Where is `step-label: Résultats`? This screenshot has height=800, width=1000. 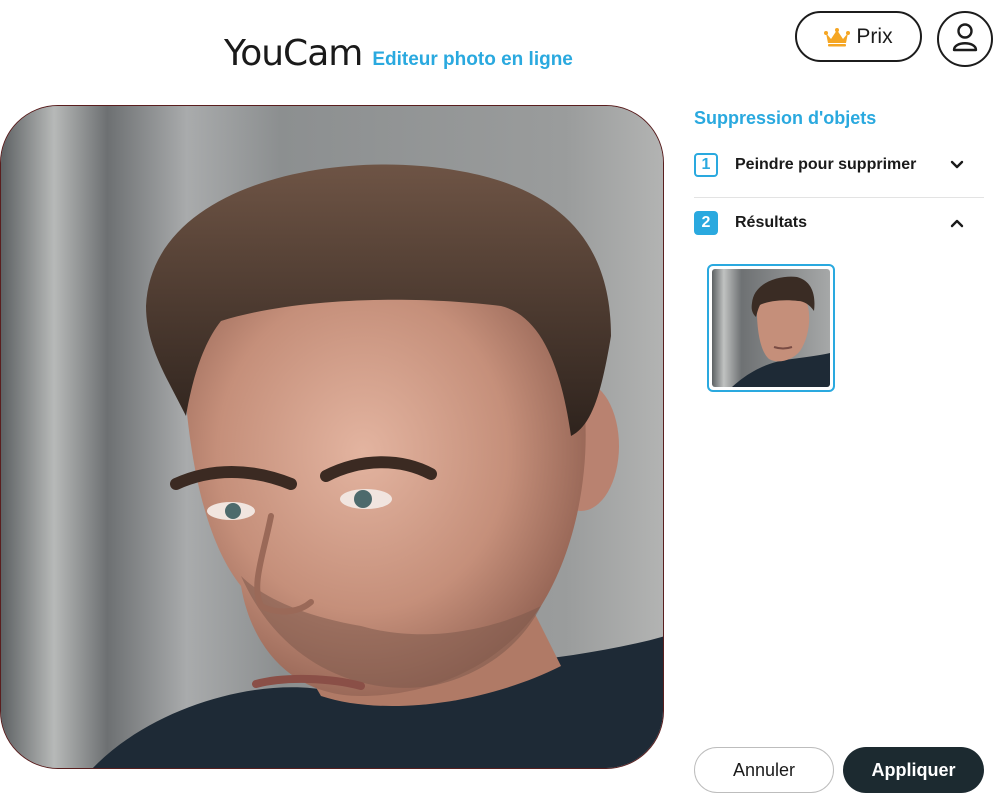 step-label: Résultats is located at coordinates (771, 222).